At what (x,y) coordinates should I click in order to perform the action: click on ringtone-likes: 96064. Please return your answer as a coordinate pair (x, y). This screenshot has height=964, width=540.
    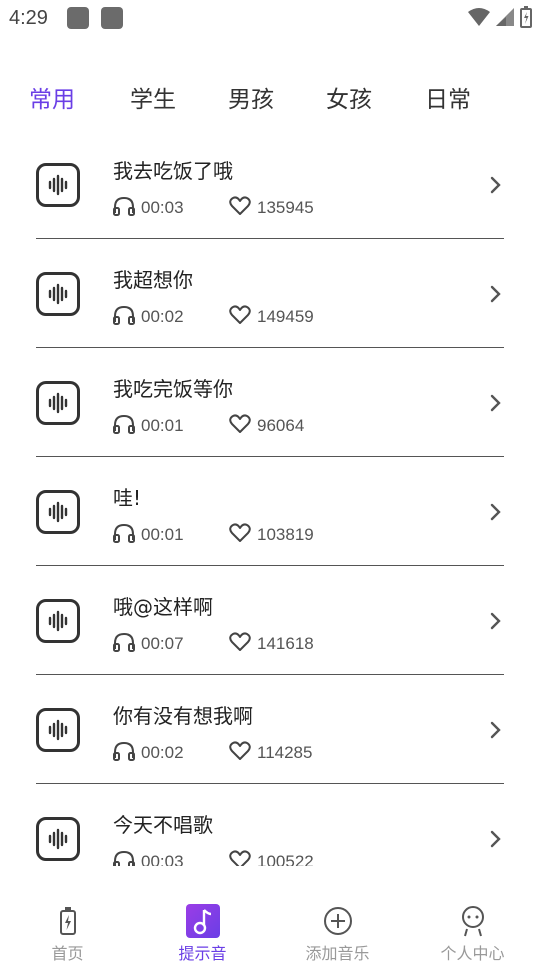
    Looking at the image, I should click on (281, 425).